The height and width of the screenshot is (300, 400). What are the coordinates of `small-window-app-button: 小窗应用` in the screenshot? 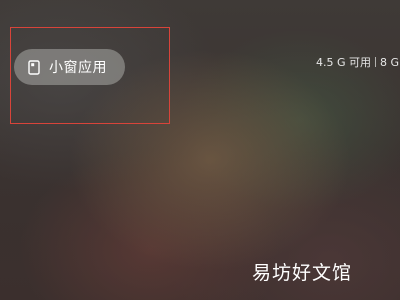 It's located at (69, 67).